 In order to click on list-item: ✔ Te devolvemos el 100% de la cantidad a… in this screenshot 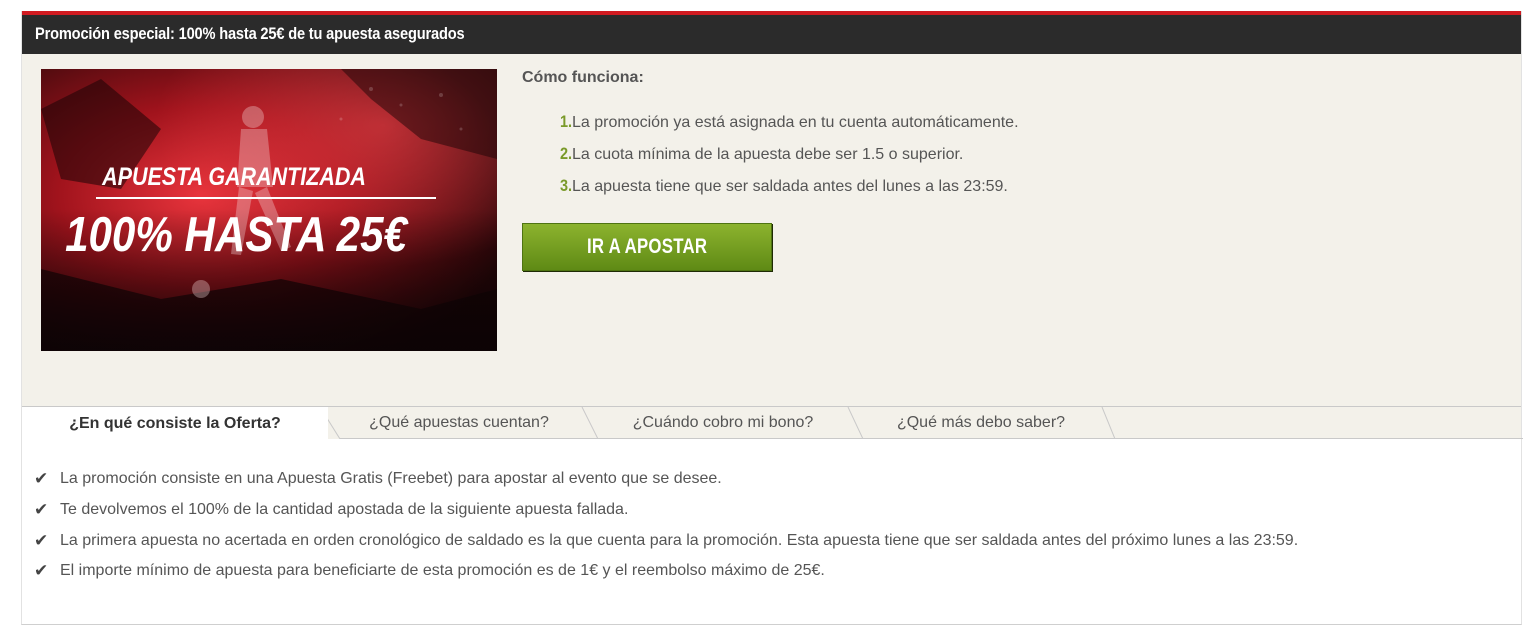, I will do `click(666, 510)`.